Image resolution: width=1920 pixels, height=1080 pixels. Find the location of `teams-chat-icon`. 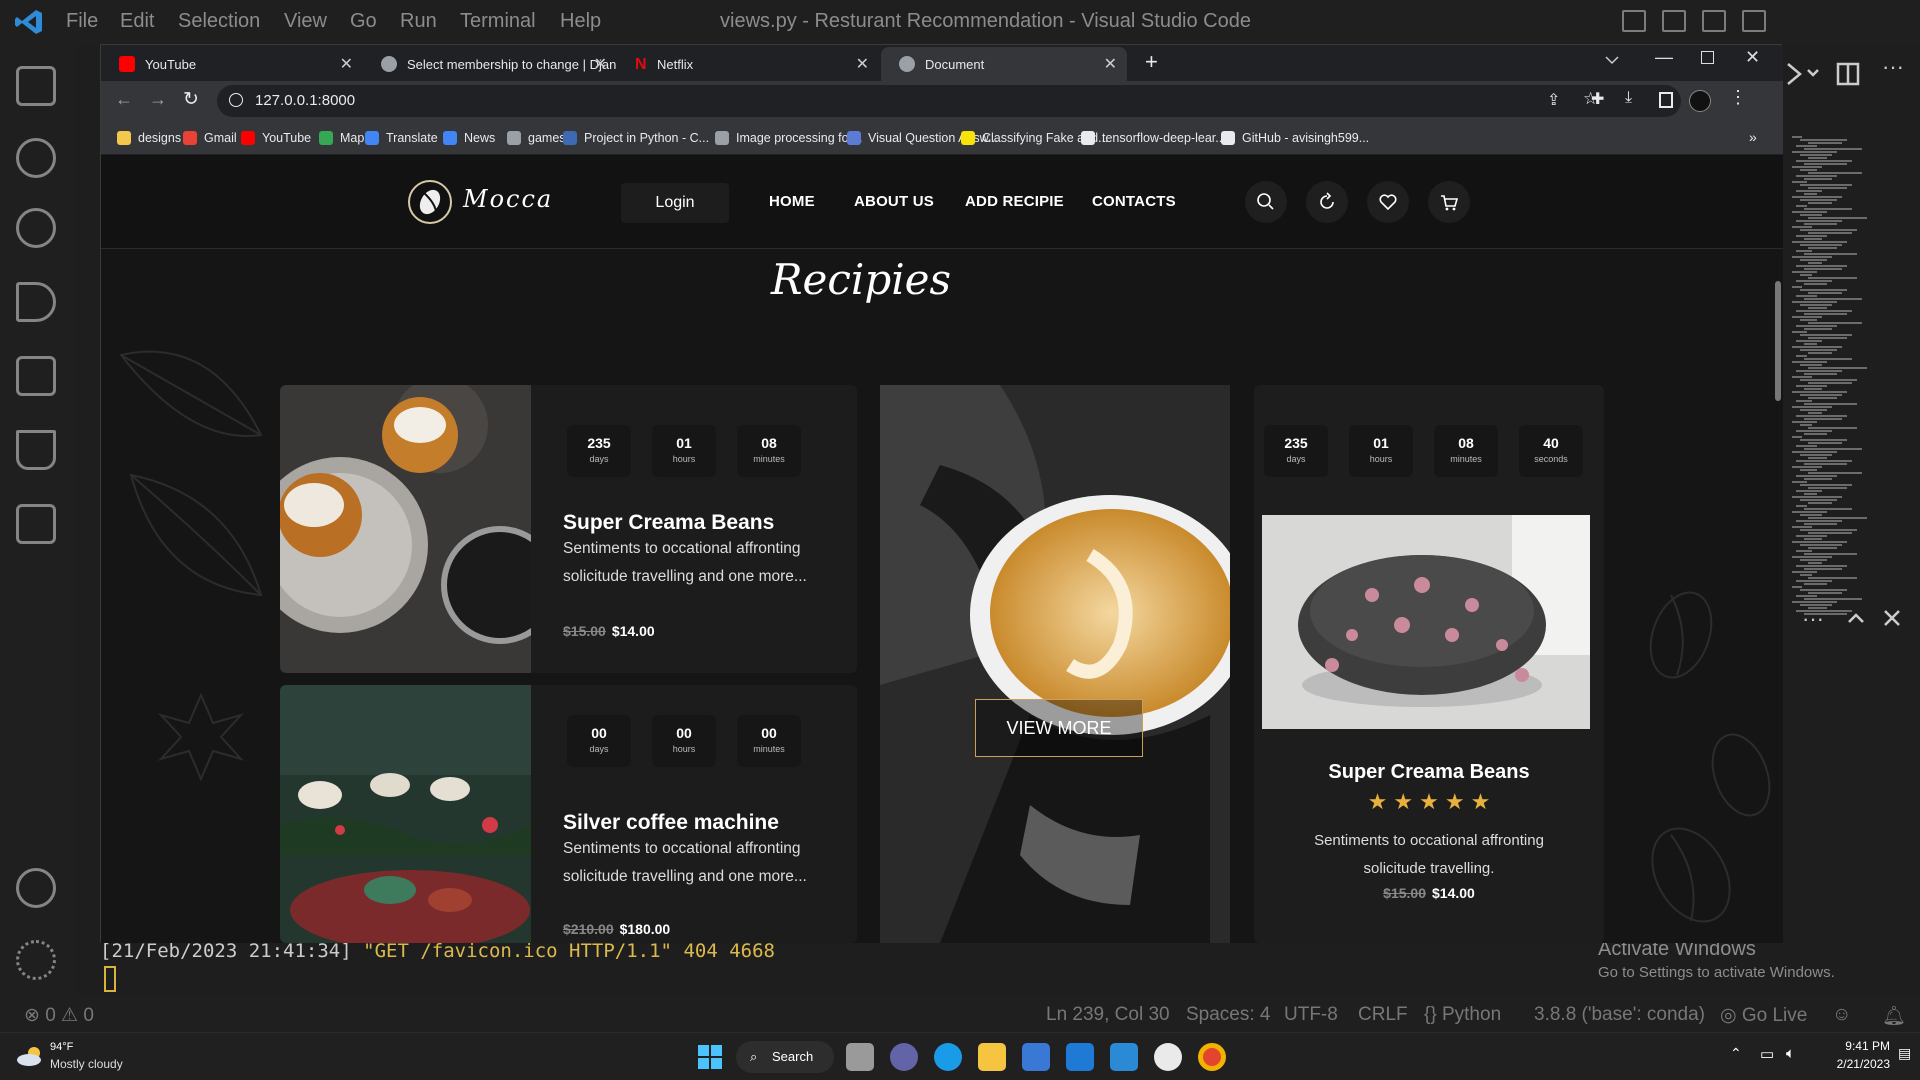

teams-chat-icon is located at coordinates (904, 1057).